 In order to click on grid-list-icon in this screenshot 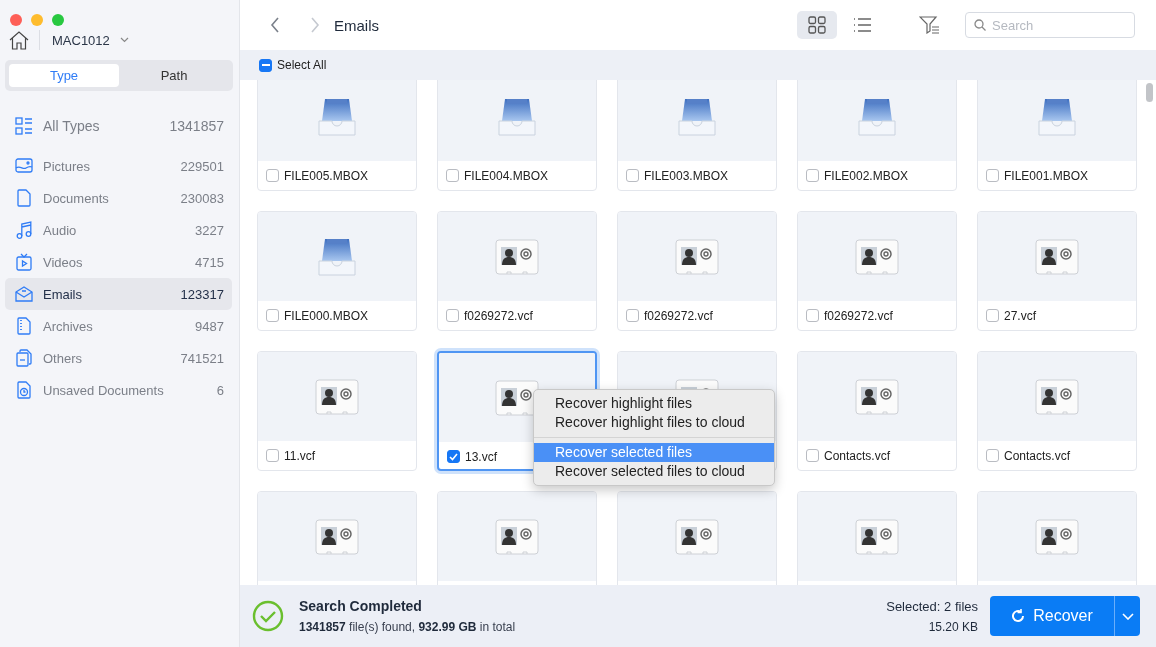, I will do `click(24, 126)`.